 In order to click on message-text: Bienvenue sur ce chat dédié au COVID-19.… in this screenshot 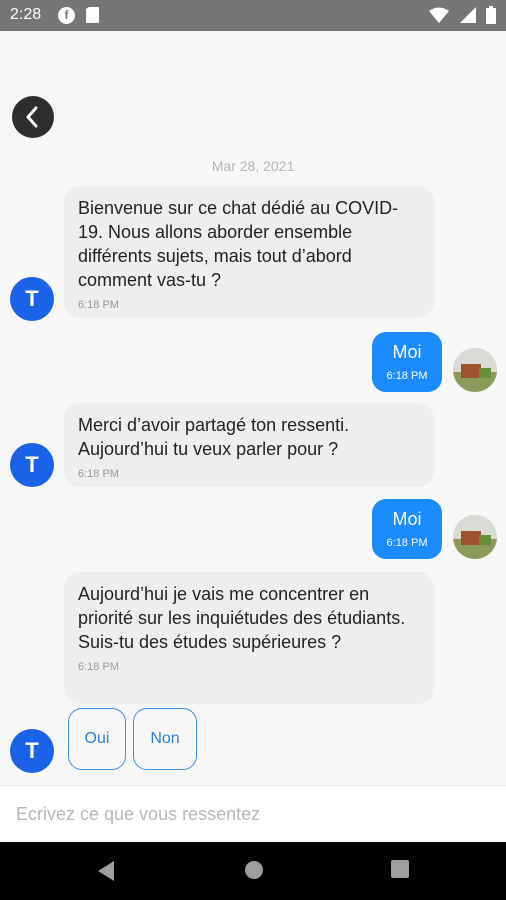, I will do `click(238, 244)`.